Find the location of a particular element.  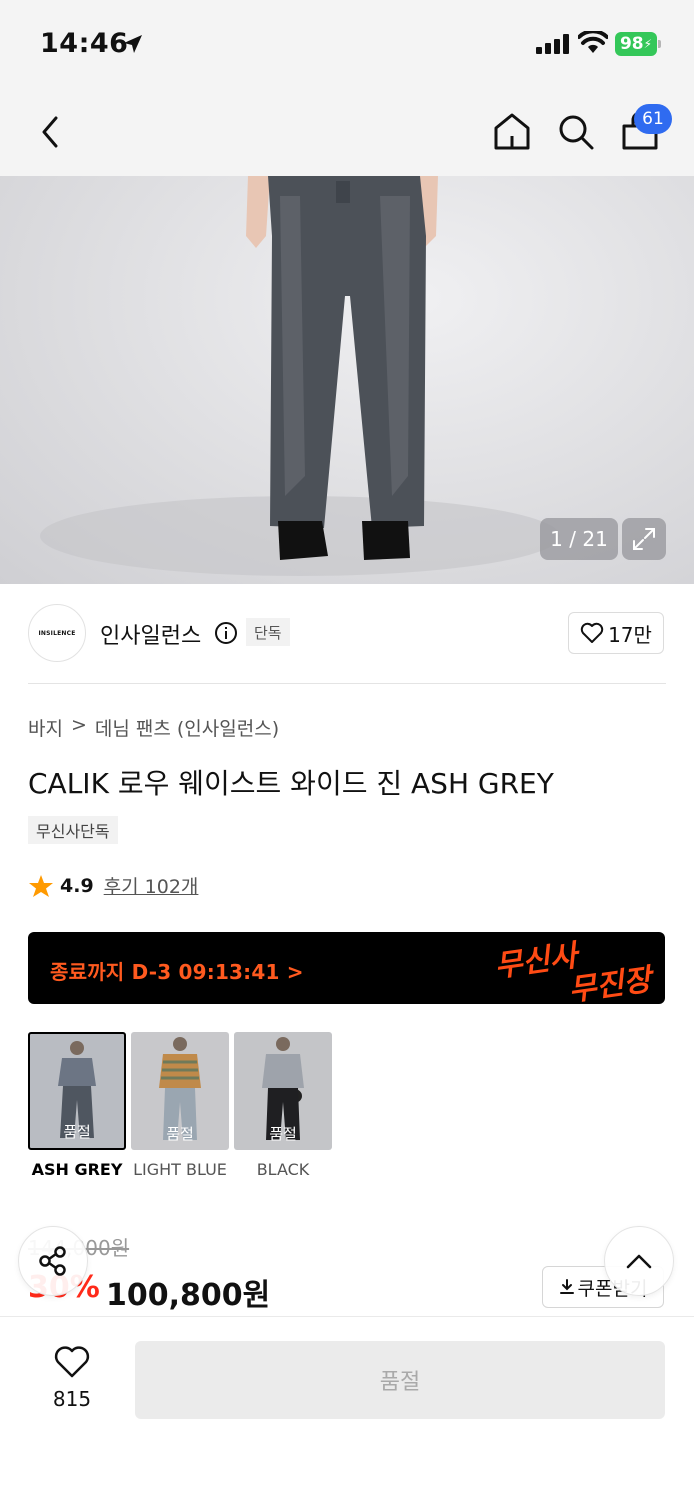

breadcrumb-subcategory: 데님 팬츠 (인사일런스) is located at coordinates (187, 727).